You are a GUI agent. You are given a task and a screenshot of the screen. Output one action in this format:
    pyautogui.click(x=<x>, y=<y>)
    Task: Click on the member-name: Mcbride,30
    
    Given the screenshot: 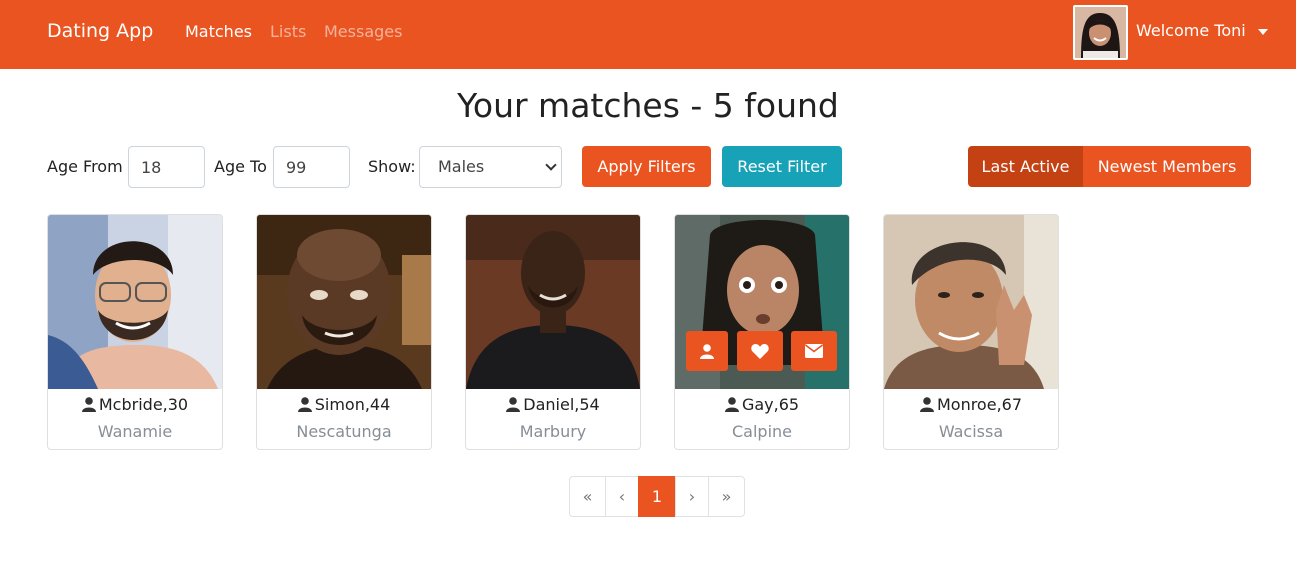 What is the action you would take?
    pyautogui.click(x=135, y=404)
    